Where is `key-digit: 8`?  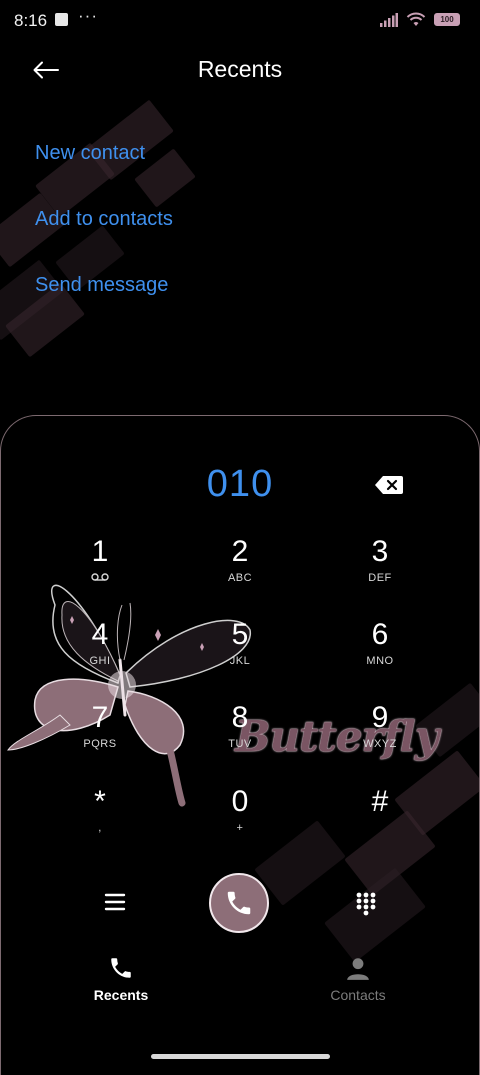 key-digit: 8 is located at coordinates (240, 717).